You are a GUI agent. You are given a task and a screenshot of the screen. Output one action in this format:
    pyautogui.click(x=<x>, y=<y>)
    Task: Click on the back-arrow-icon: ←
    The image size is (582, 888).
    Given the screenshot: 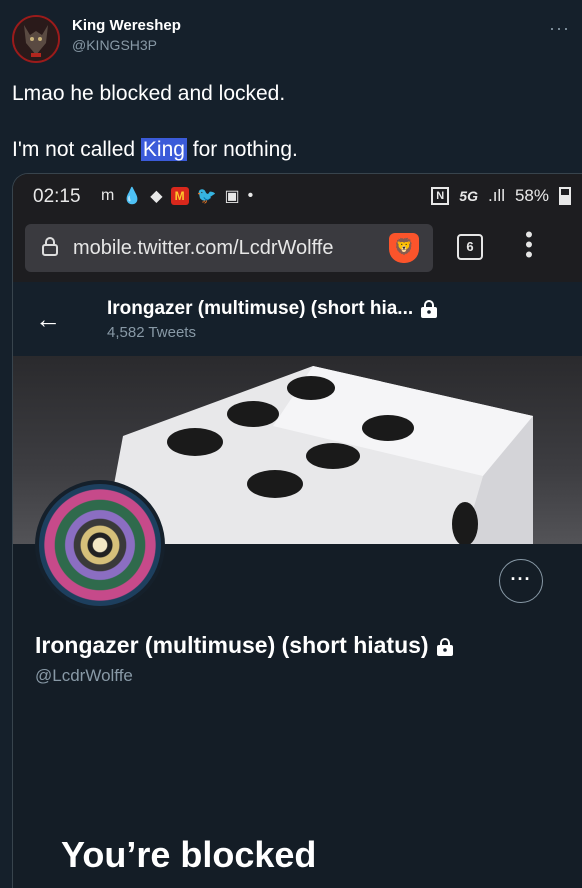 What is the action you would take?
    pyautogui.click(x=48, y=319)
    